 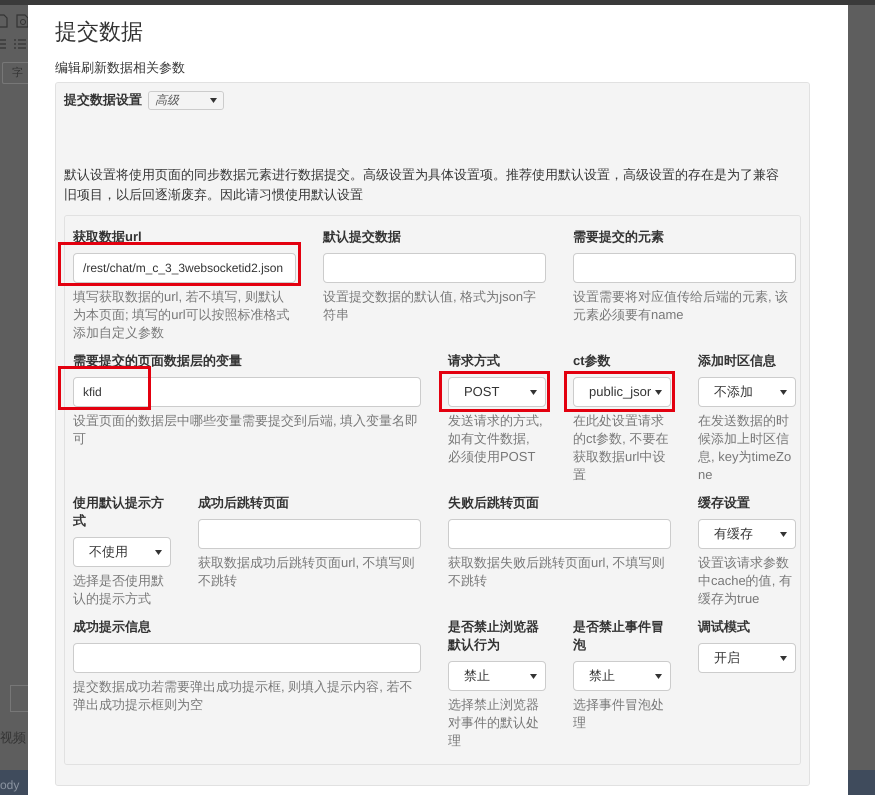 I want to click on field-label: 调试模式, so click(x=724, y=627).